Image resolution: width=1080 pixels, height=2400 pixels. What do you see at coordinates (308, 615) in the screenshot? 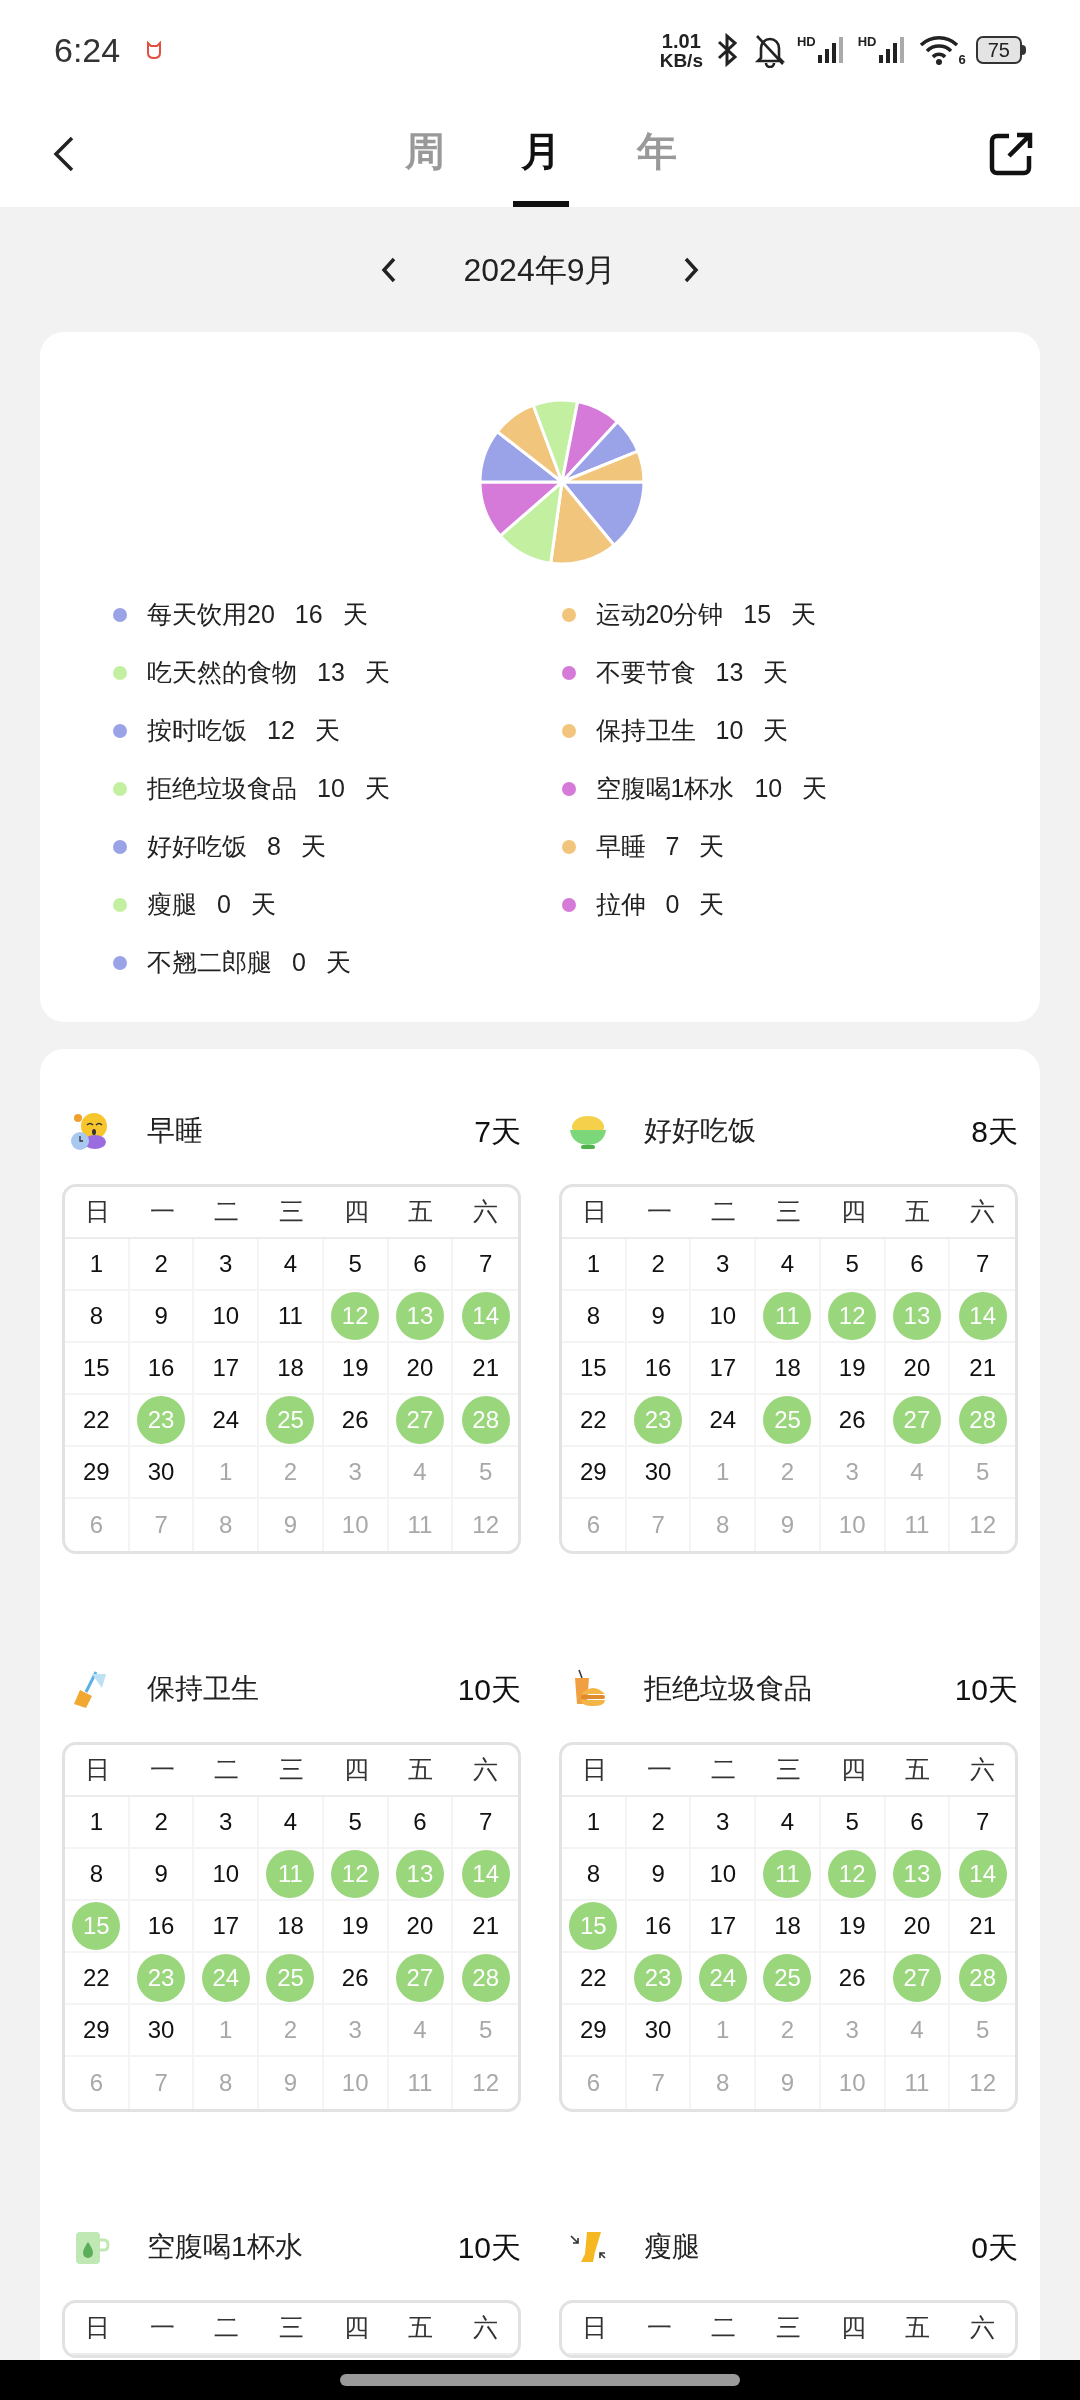
I see `legend-count: 16` at bounding box center [308, 615].